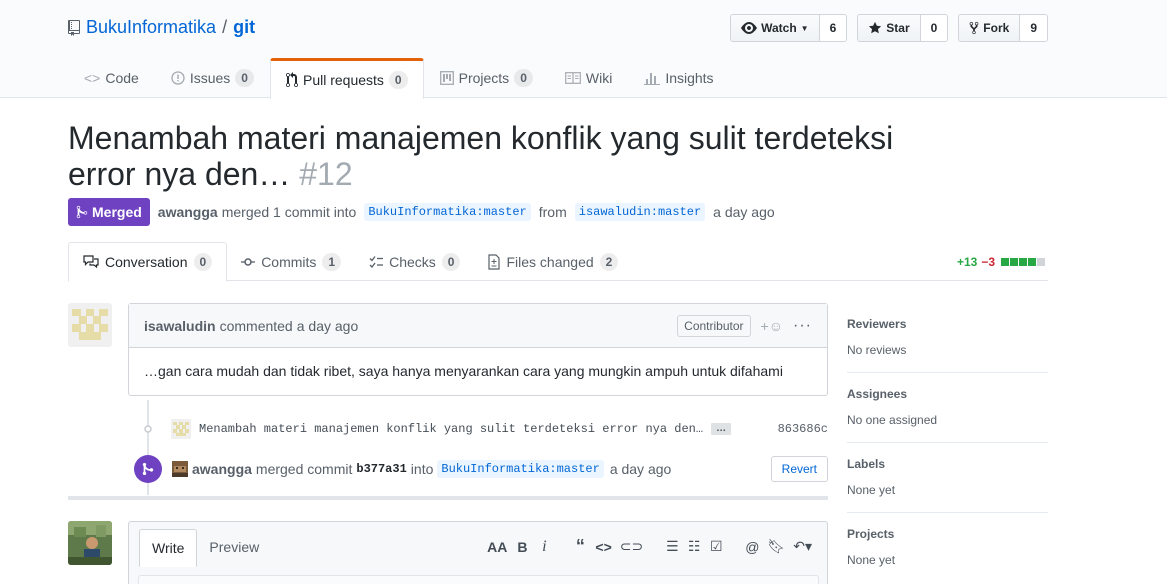 Image resolution: width=1167 pixels, height=584 pixels. I want to click on nav-wiki: Wiki, so click(588, 78).